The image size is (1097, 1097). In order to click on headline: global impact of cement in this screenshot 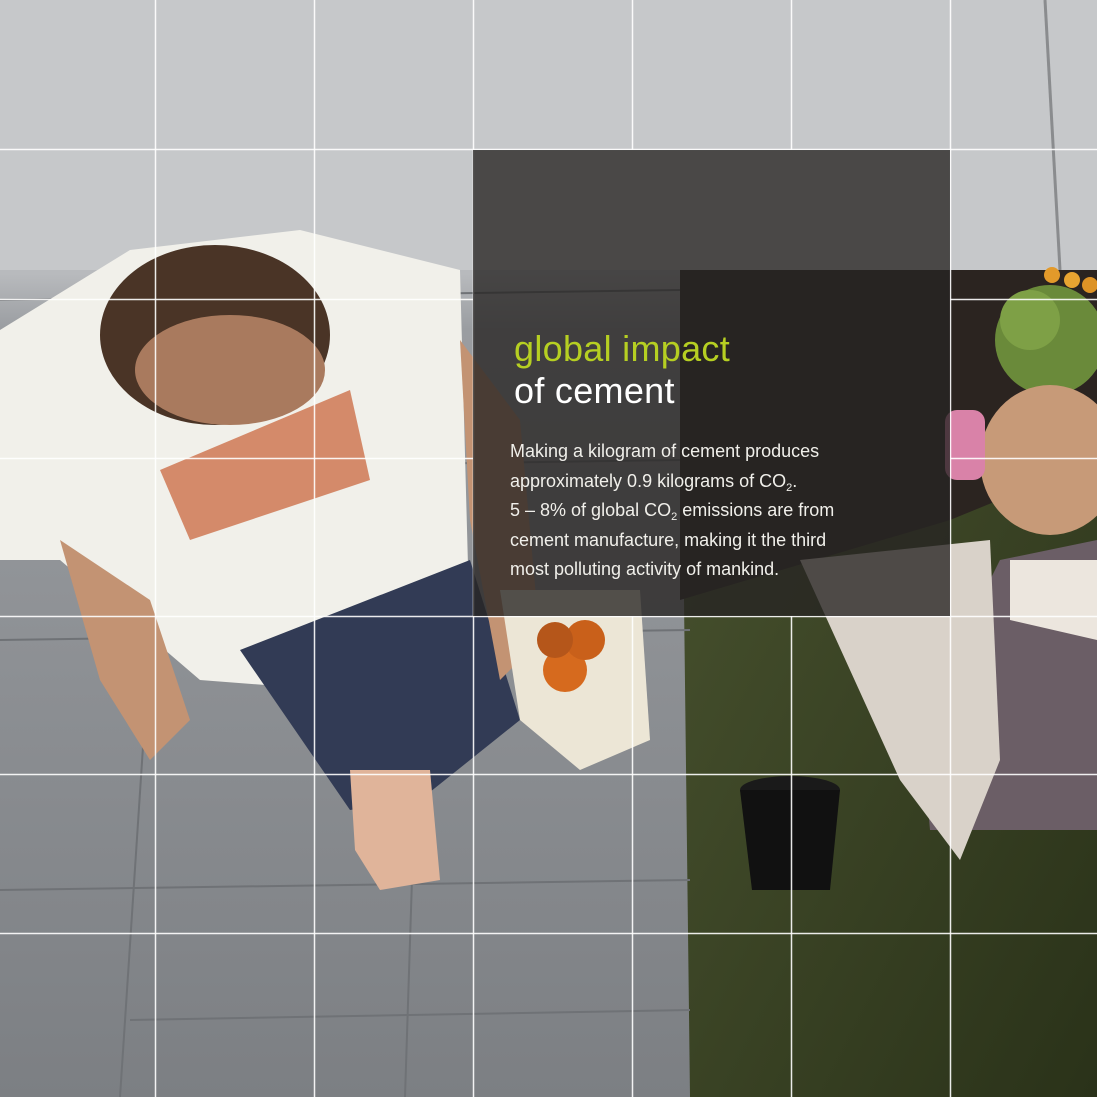, I will do `click(622, 370)`.